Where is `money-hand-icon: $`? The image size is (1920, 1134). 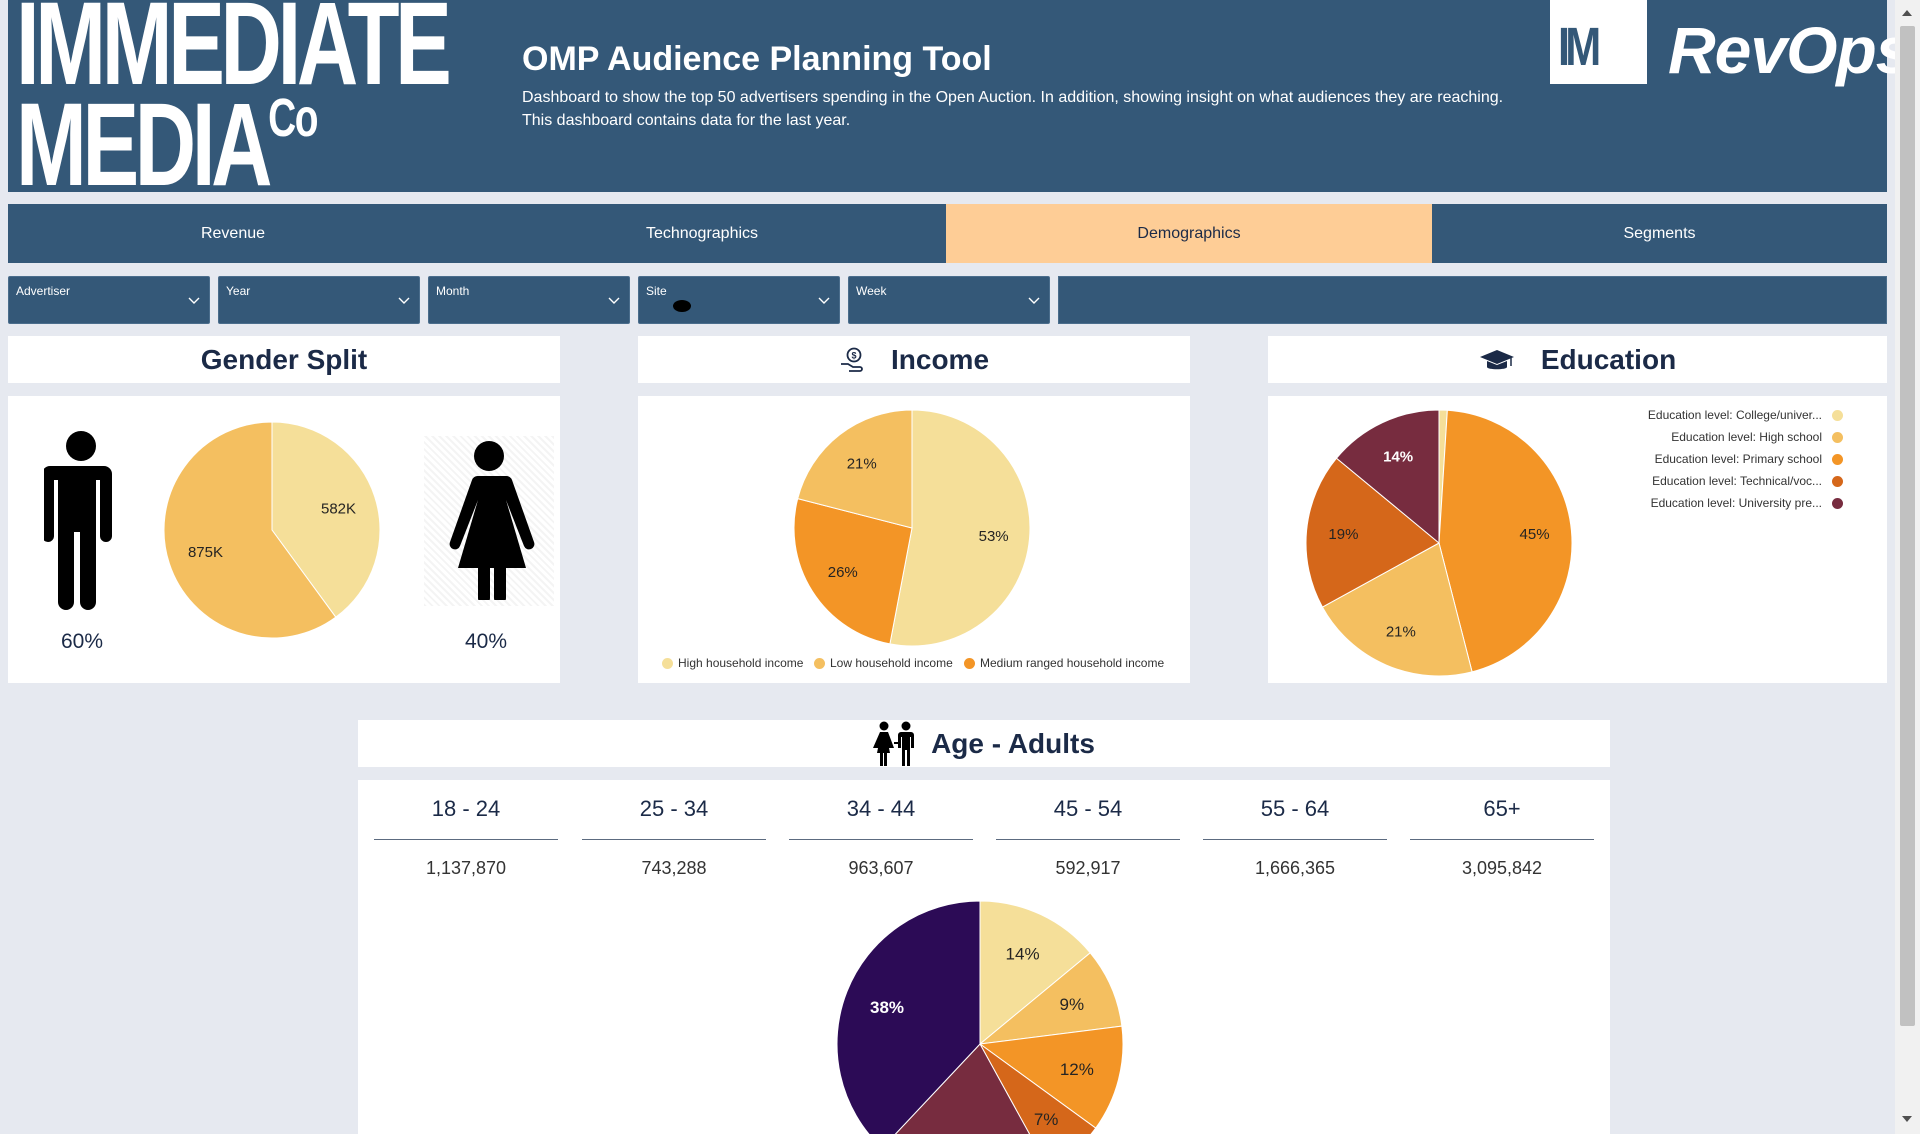
money-hand-icon: $ is located at coordinates (851, 359).